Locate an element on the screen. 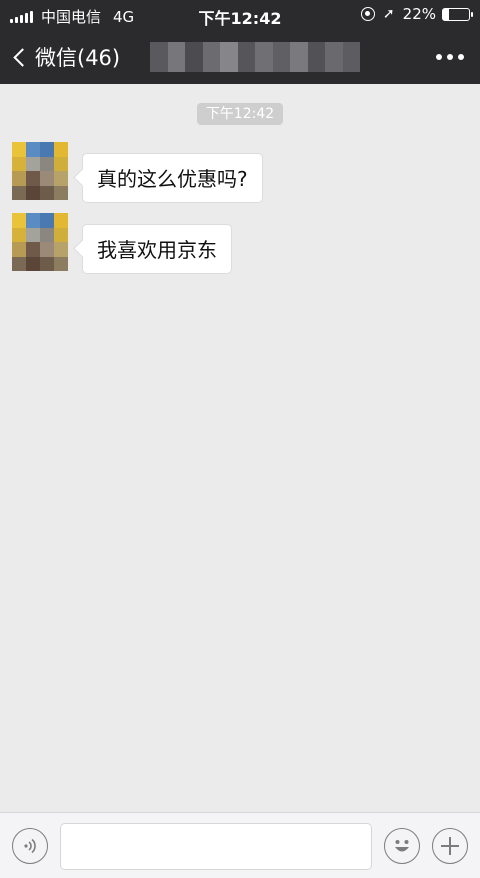 This screenshot has width=480, height=878. emoji-icon is located at coordinates (402, 846).